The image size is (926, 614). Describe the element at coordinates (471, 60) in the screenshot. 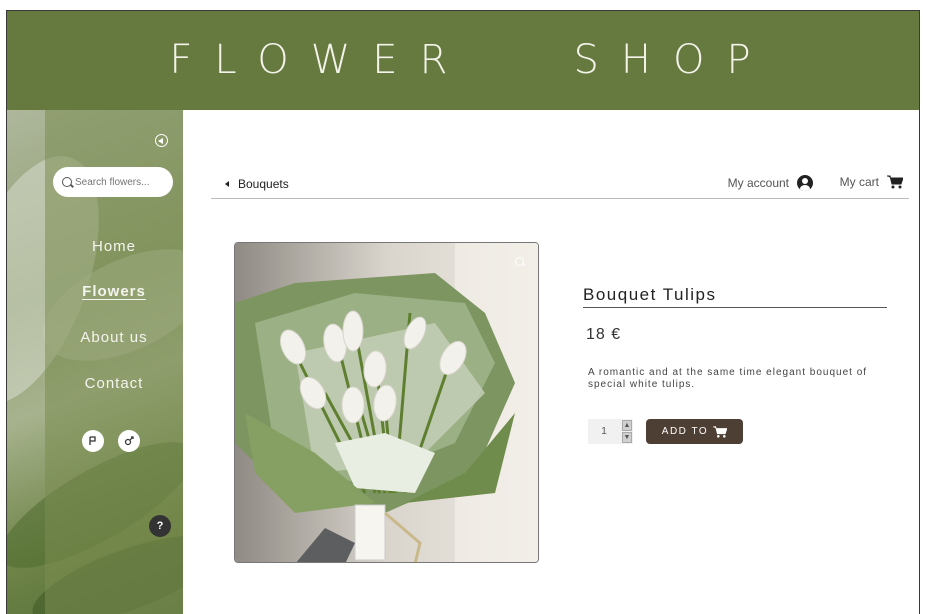

I see `site-title: FLOWER SHOP` at that location.